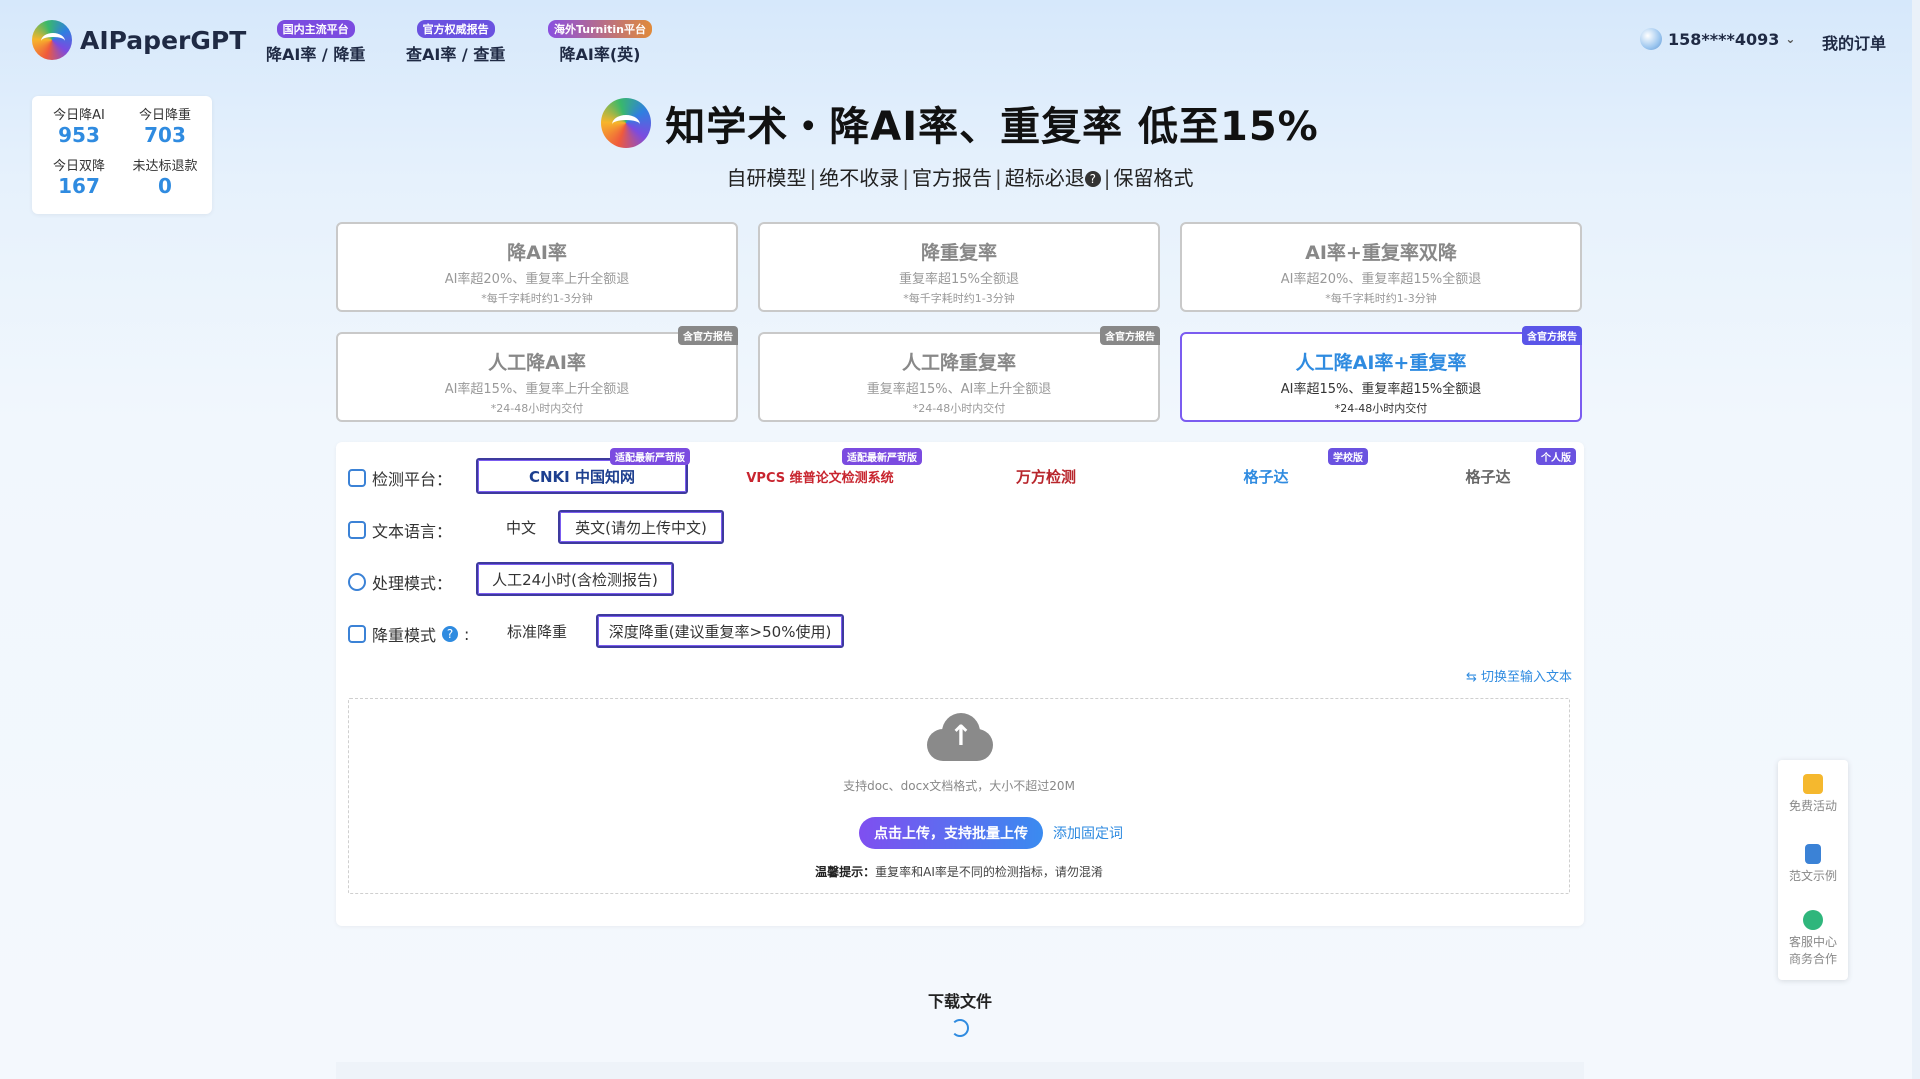 Image resolution: width=1920 pixels, height=1079 pixels. Describe the element at coordinates (720, 631) in the screenshot. I see `dedup-option-deep: 深度降重(建议重复率>50%使用)` at that location.